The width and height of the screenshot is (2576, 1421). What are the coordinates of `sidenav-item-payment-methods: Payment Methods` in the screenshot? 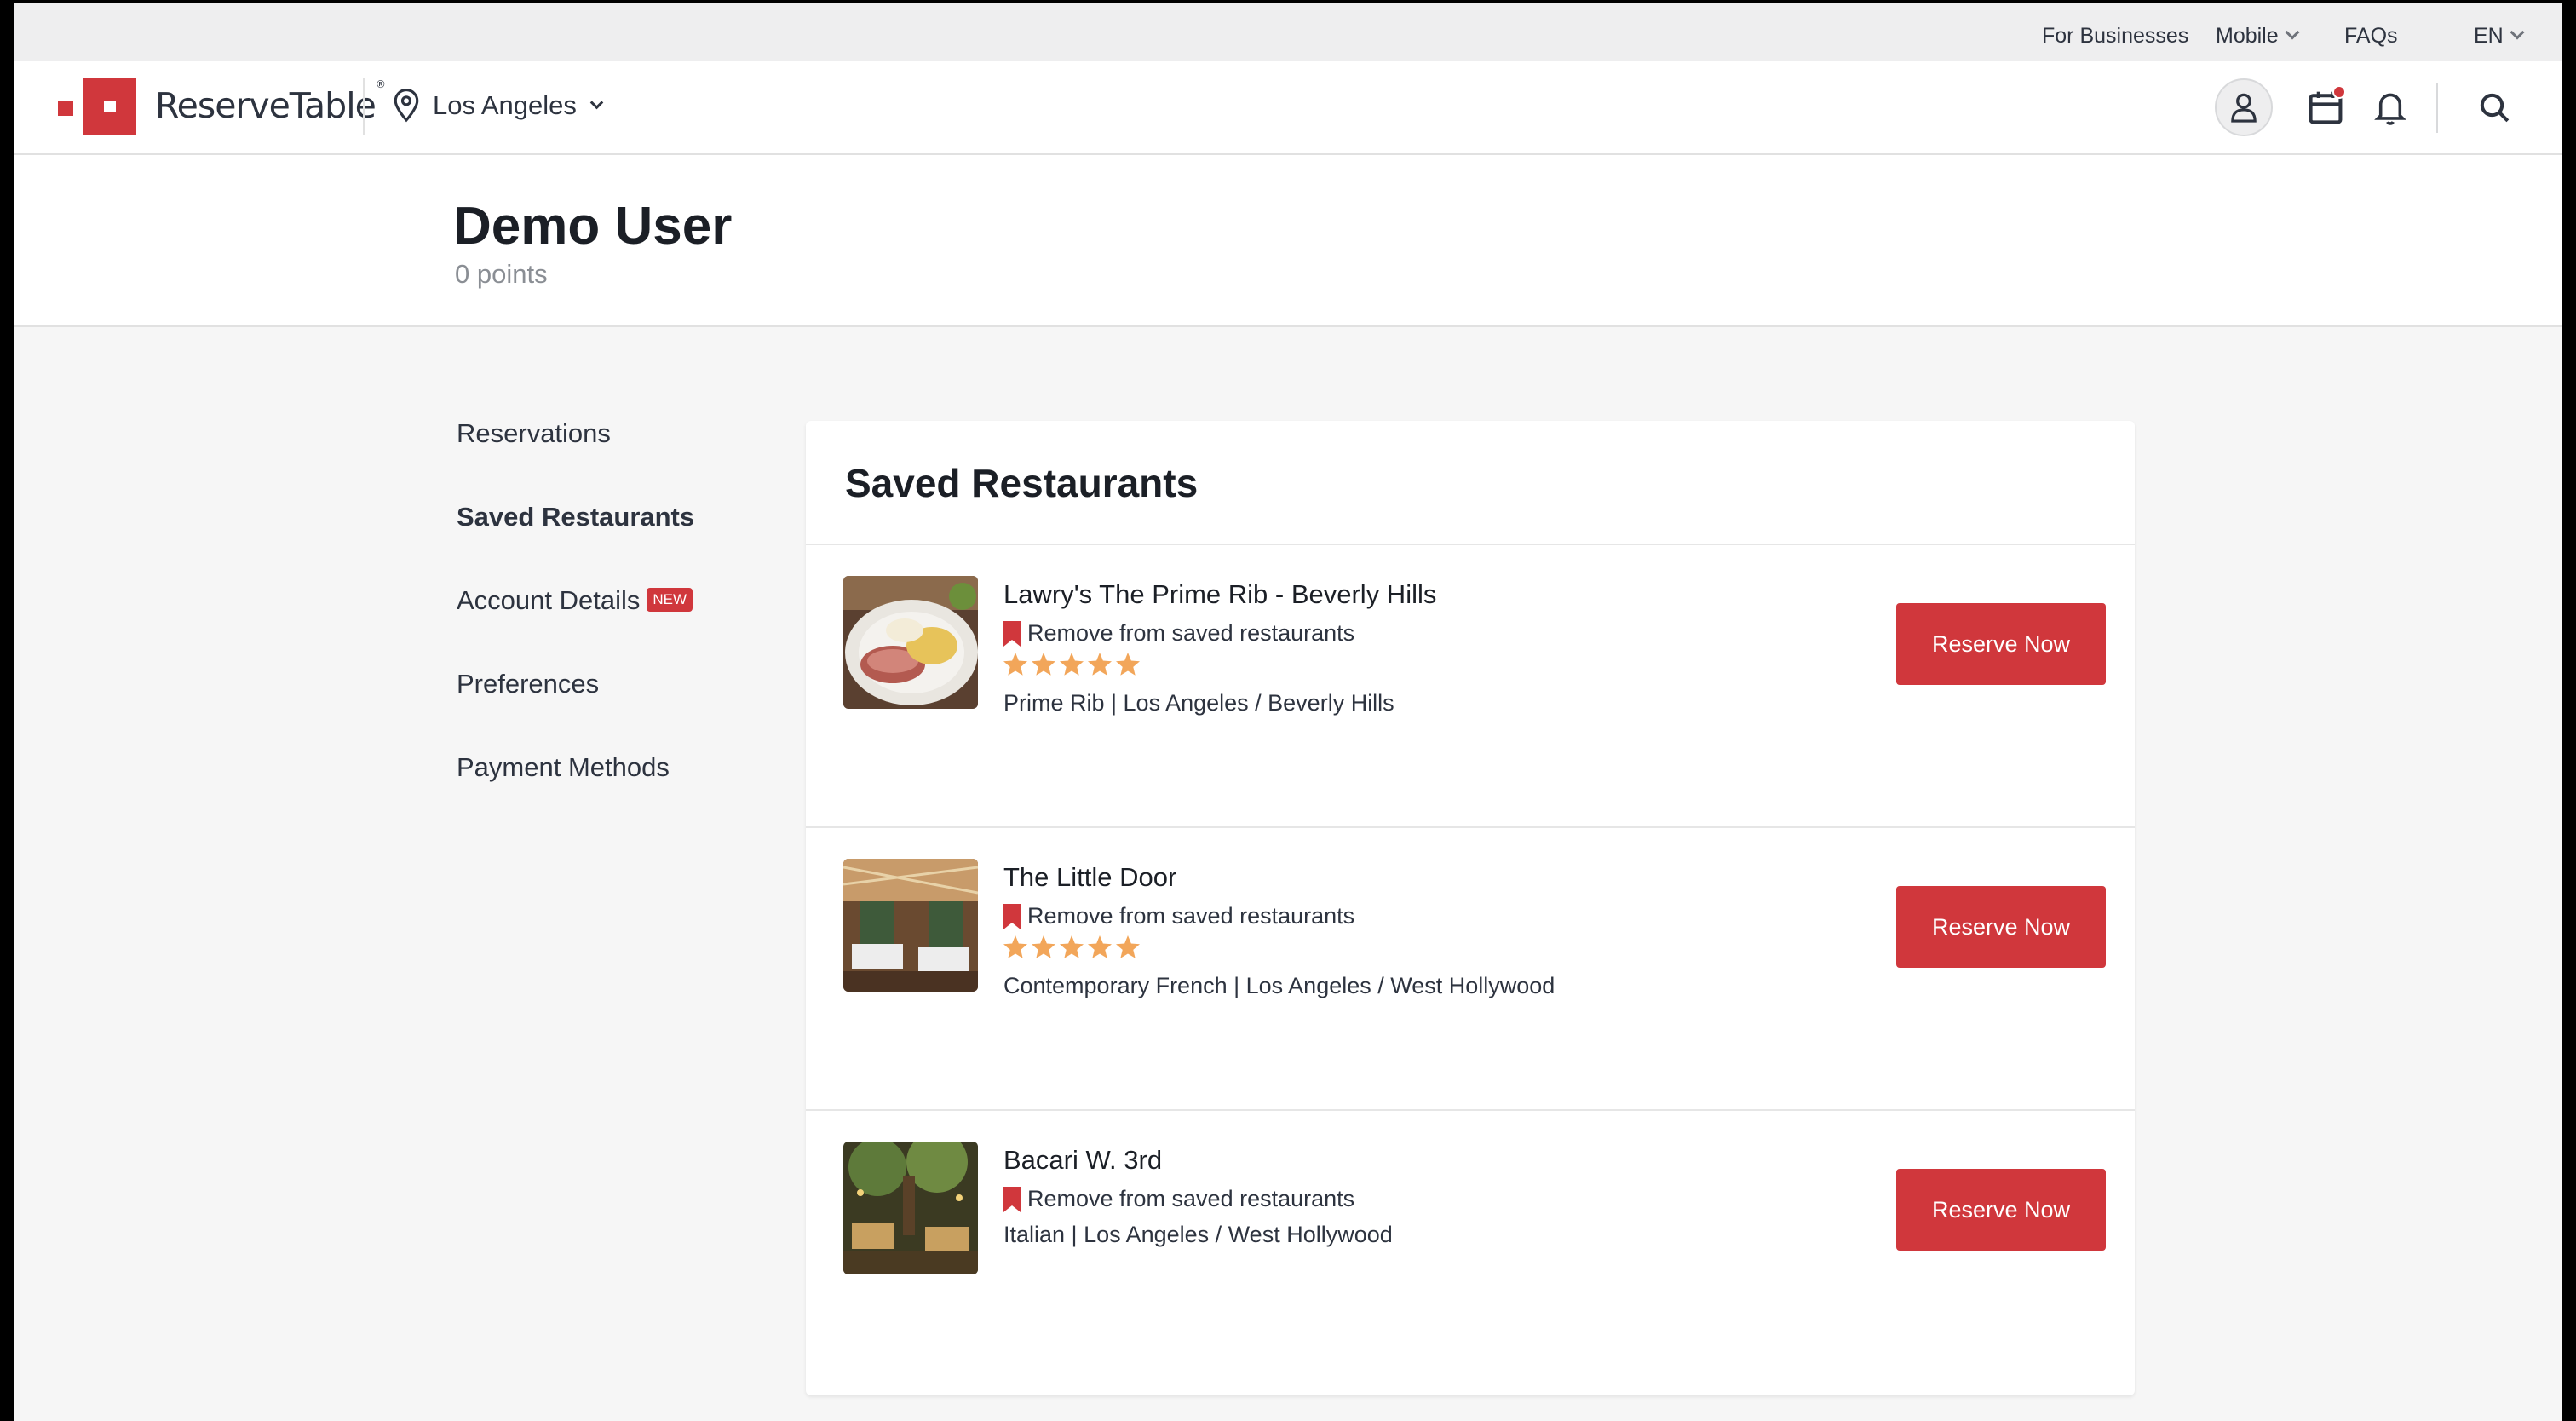 It's located at (576, 791).